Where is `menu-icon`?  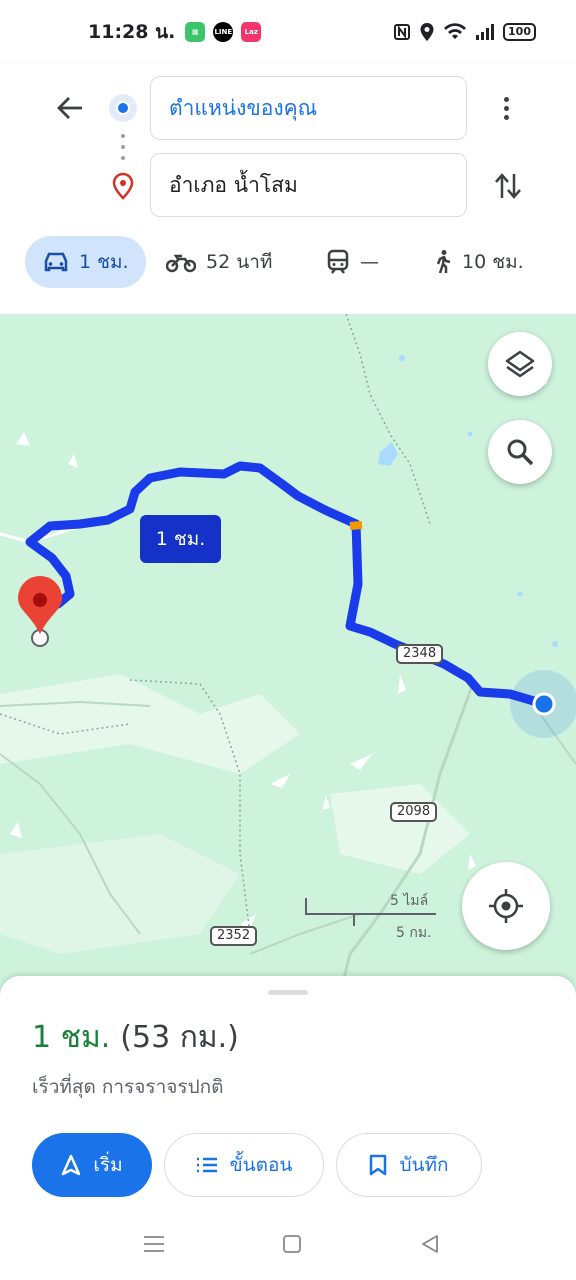
menu-icon is located at coordinates (154, 1244).